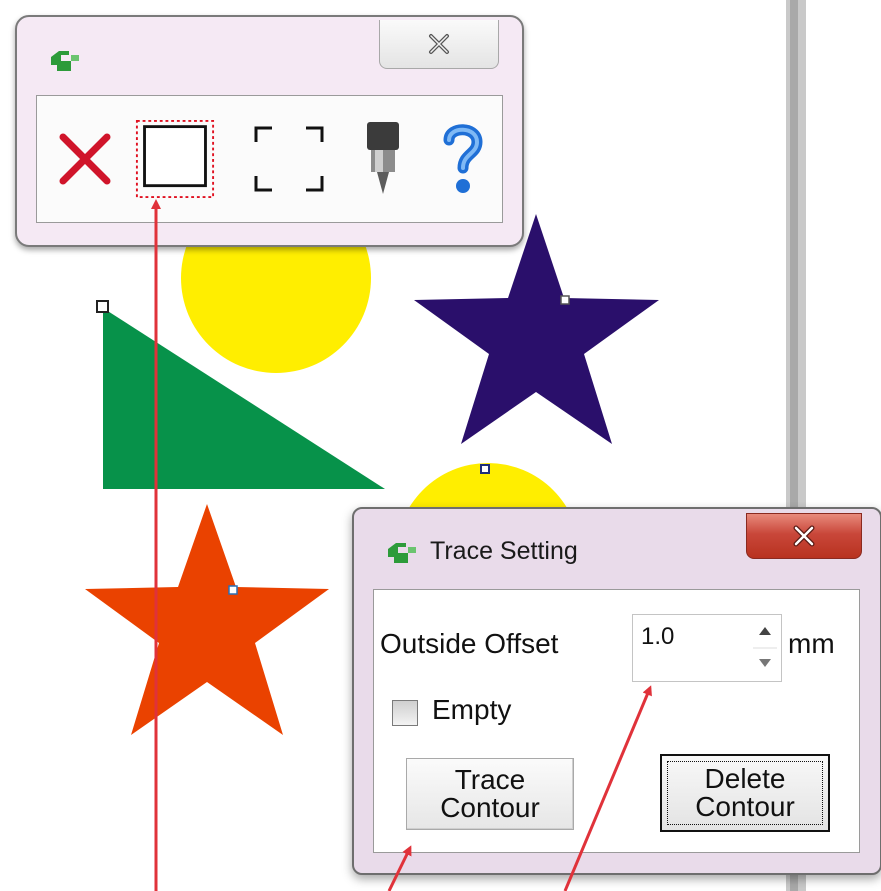  Describe the element at coordinates (472, 709) in the screenshot. I see `empty-label: Empty` at that location.